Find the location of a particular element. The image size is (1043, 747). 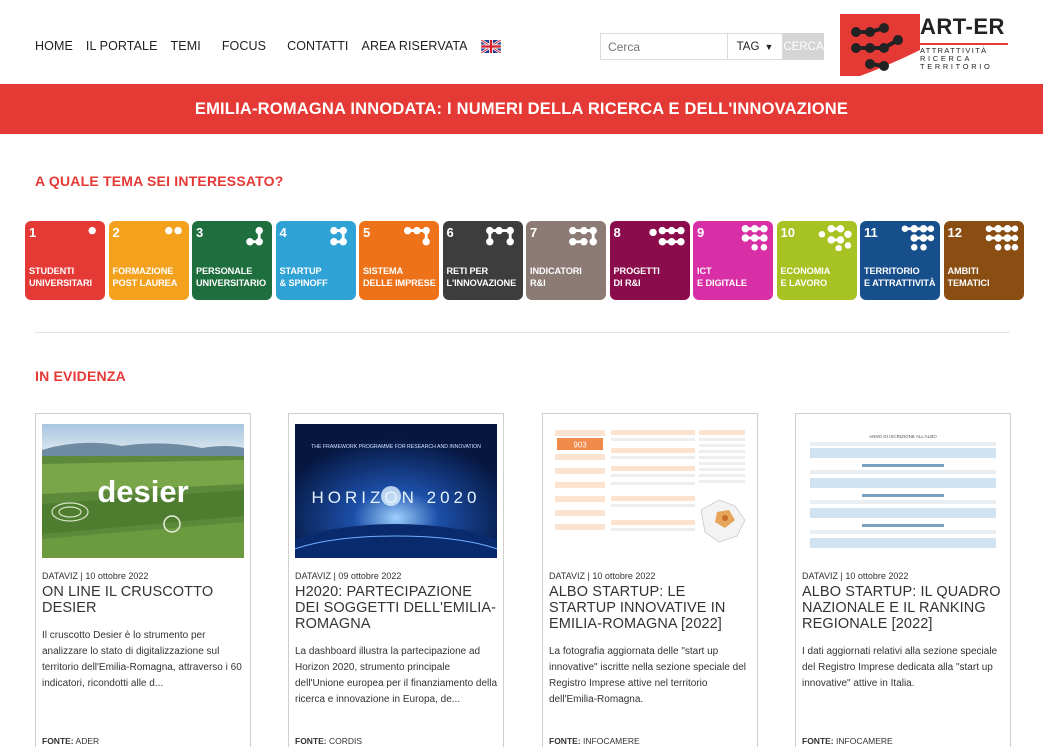

theme-tile-label-line1: TERRITORIO is located at coordinates (892, 271).